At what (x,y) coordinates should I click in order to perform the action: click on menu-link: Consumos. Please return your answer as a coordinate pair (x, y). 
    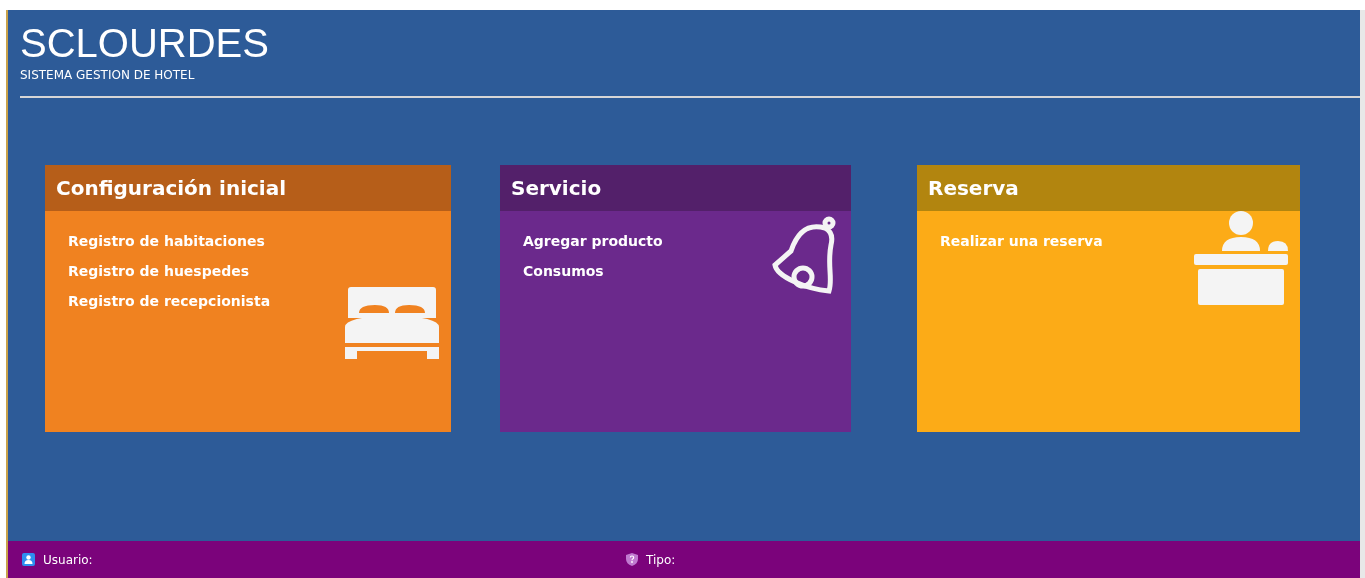
    Looking at the image, I should click on (563, 271).